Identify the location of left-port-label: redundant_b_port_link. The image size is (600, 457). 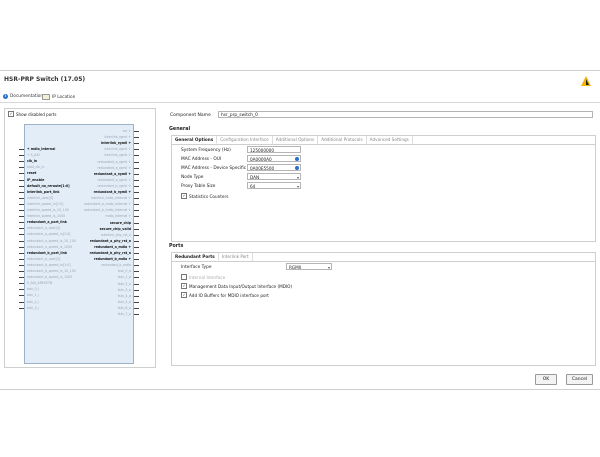
(47, 252).